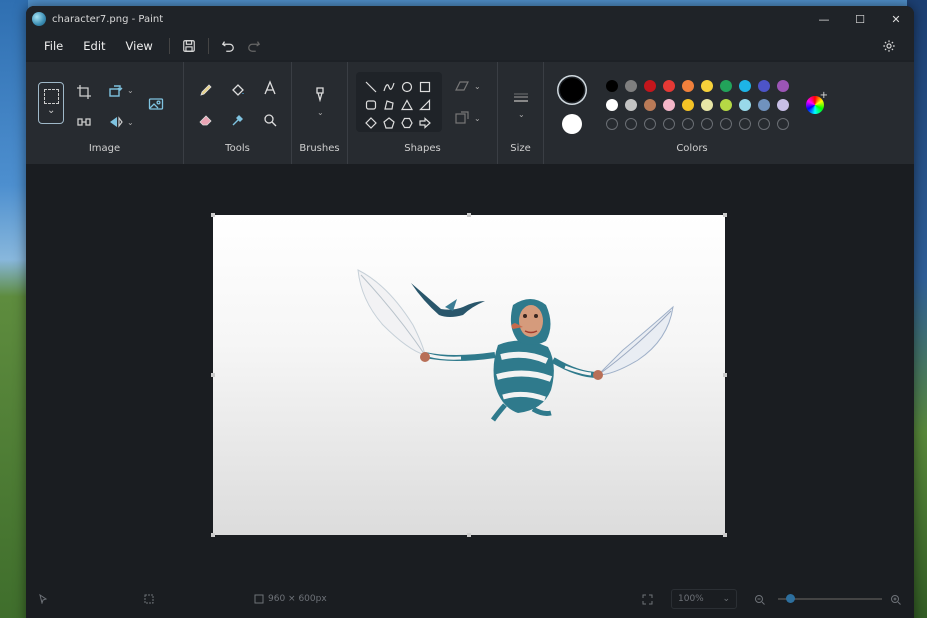 This screenshot has width=927, height=618. I want to click on crop-icon, so click(84, 92).